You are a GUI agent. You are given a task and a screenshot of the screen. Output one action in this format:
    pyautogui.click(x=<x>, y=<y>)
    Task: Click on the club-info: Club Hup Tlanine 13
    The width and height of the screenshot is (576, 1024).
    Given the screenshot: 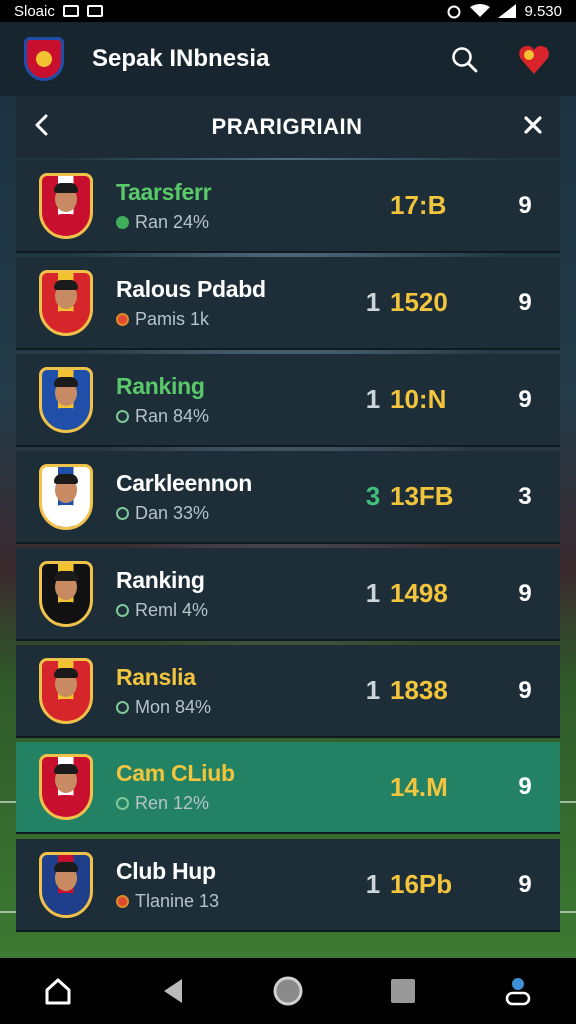 What is the action you would take?
    pyautogui.click(x=236, y=885)
    